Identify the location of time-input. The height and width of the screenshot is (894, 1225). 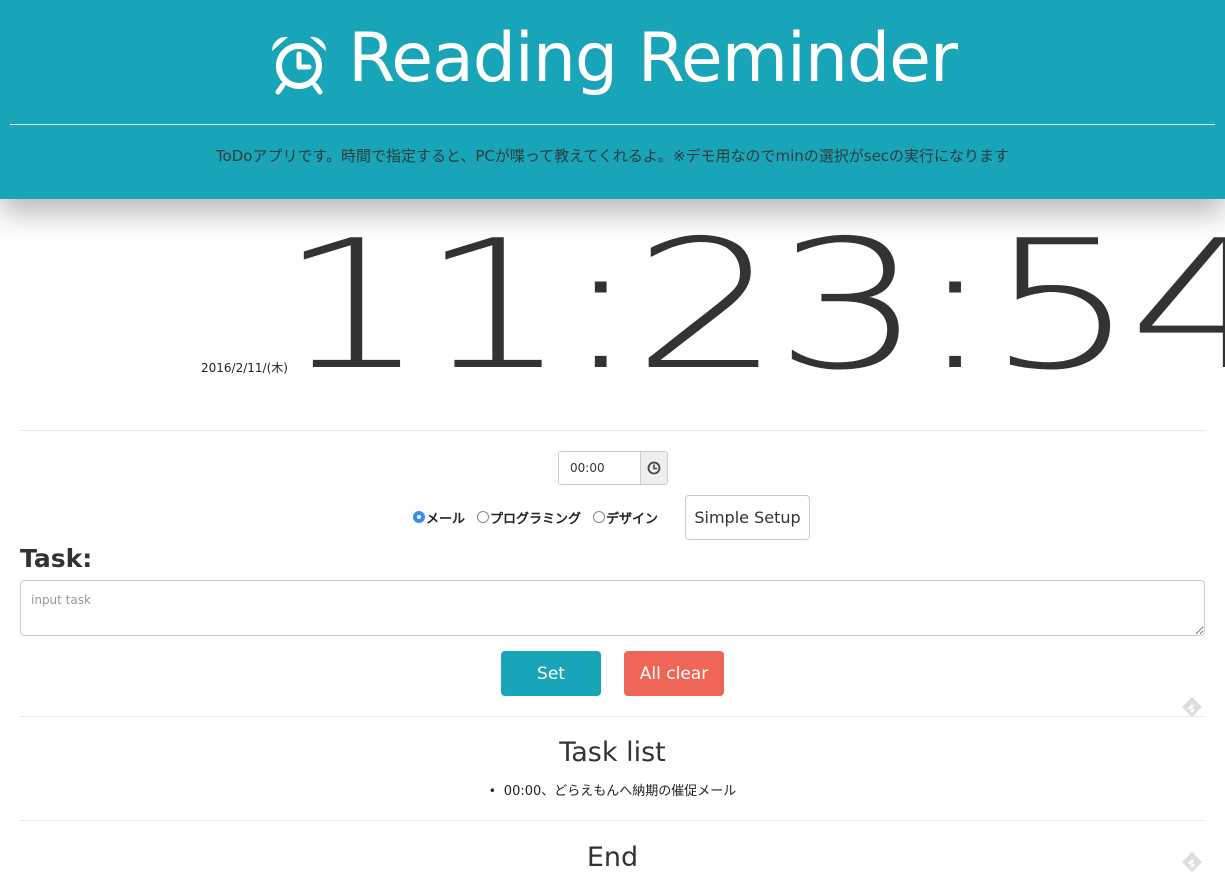
(599, 468).